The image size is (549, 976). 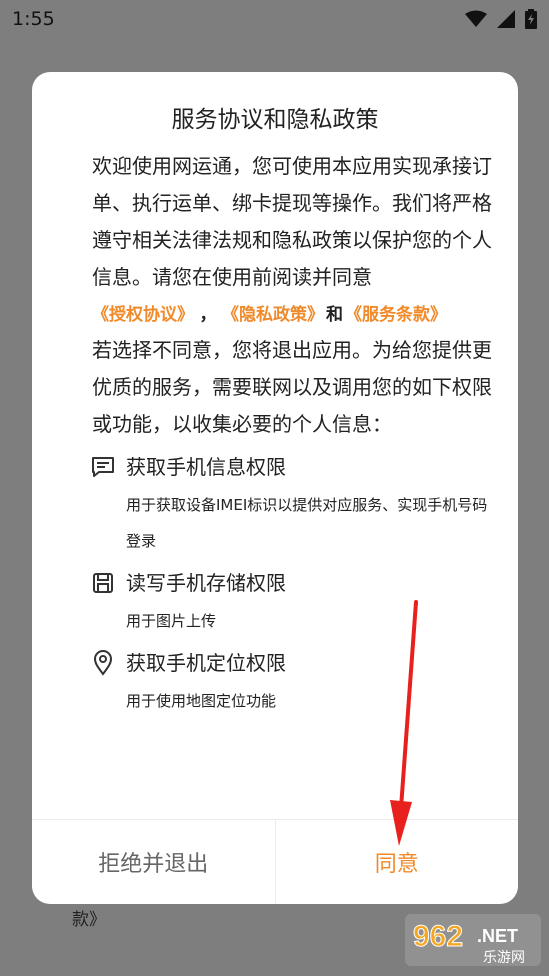 What do you see at coordinates (103, 467) in the screenshot?
I see `message-icon` at bounding box center [103, 467].